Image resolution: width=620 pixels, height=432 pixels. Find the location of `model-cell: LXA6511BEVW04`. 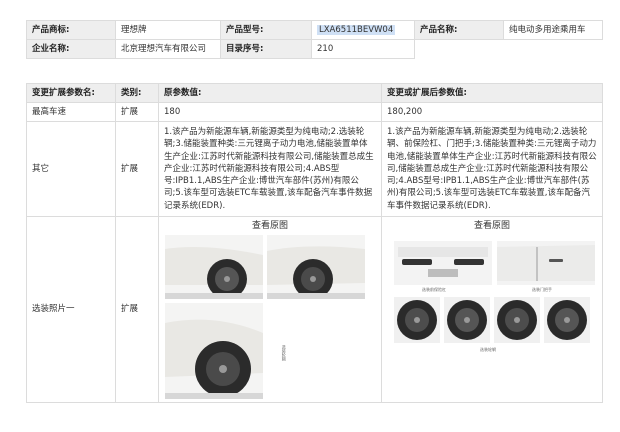

model-cell: LXA6511BEVW04 is located at coordinates (363, 30).